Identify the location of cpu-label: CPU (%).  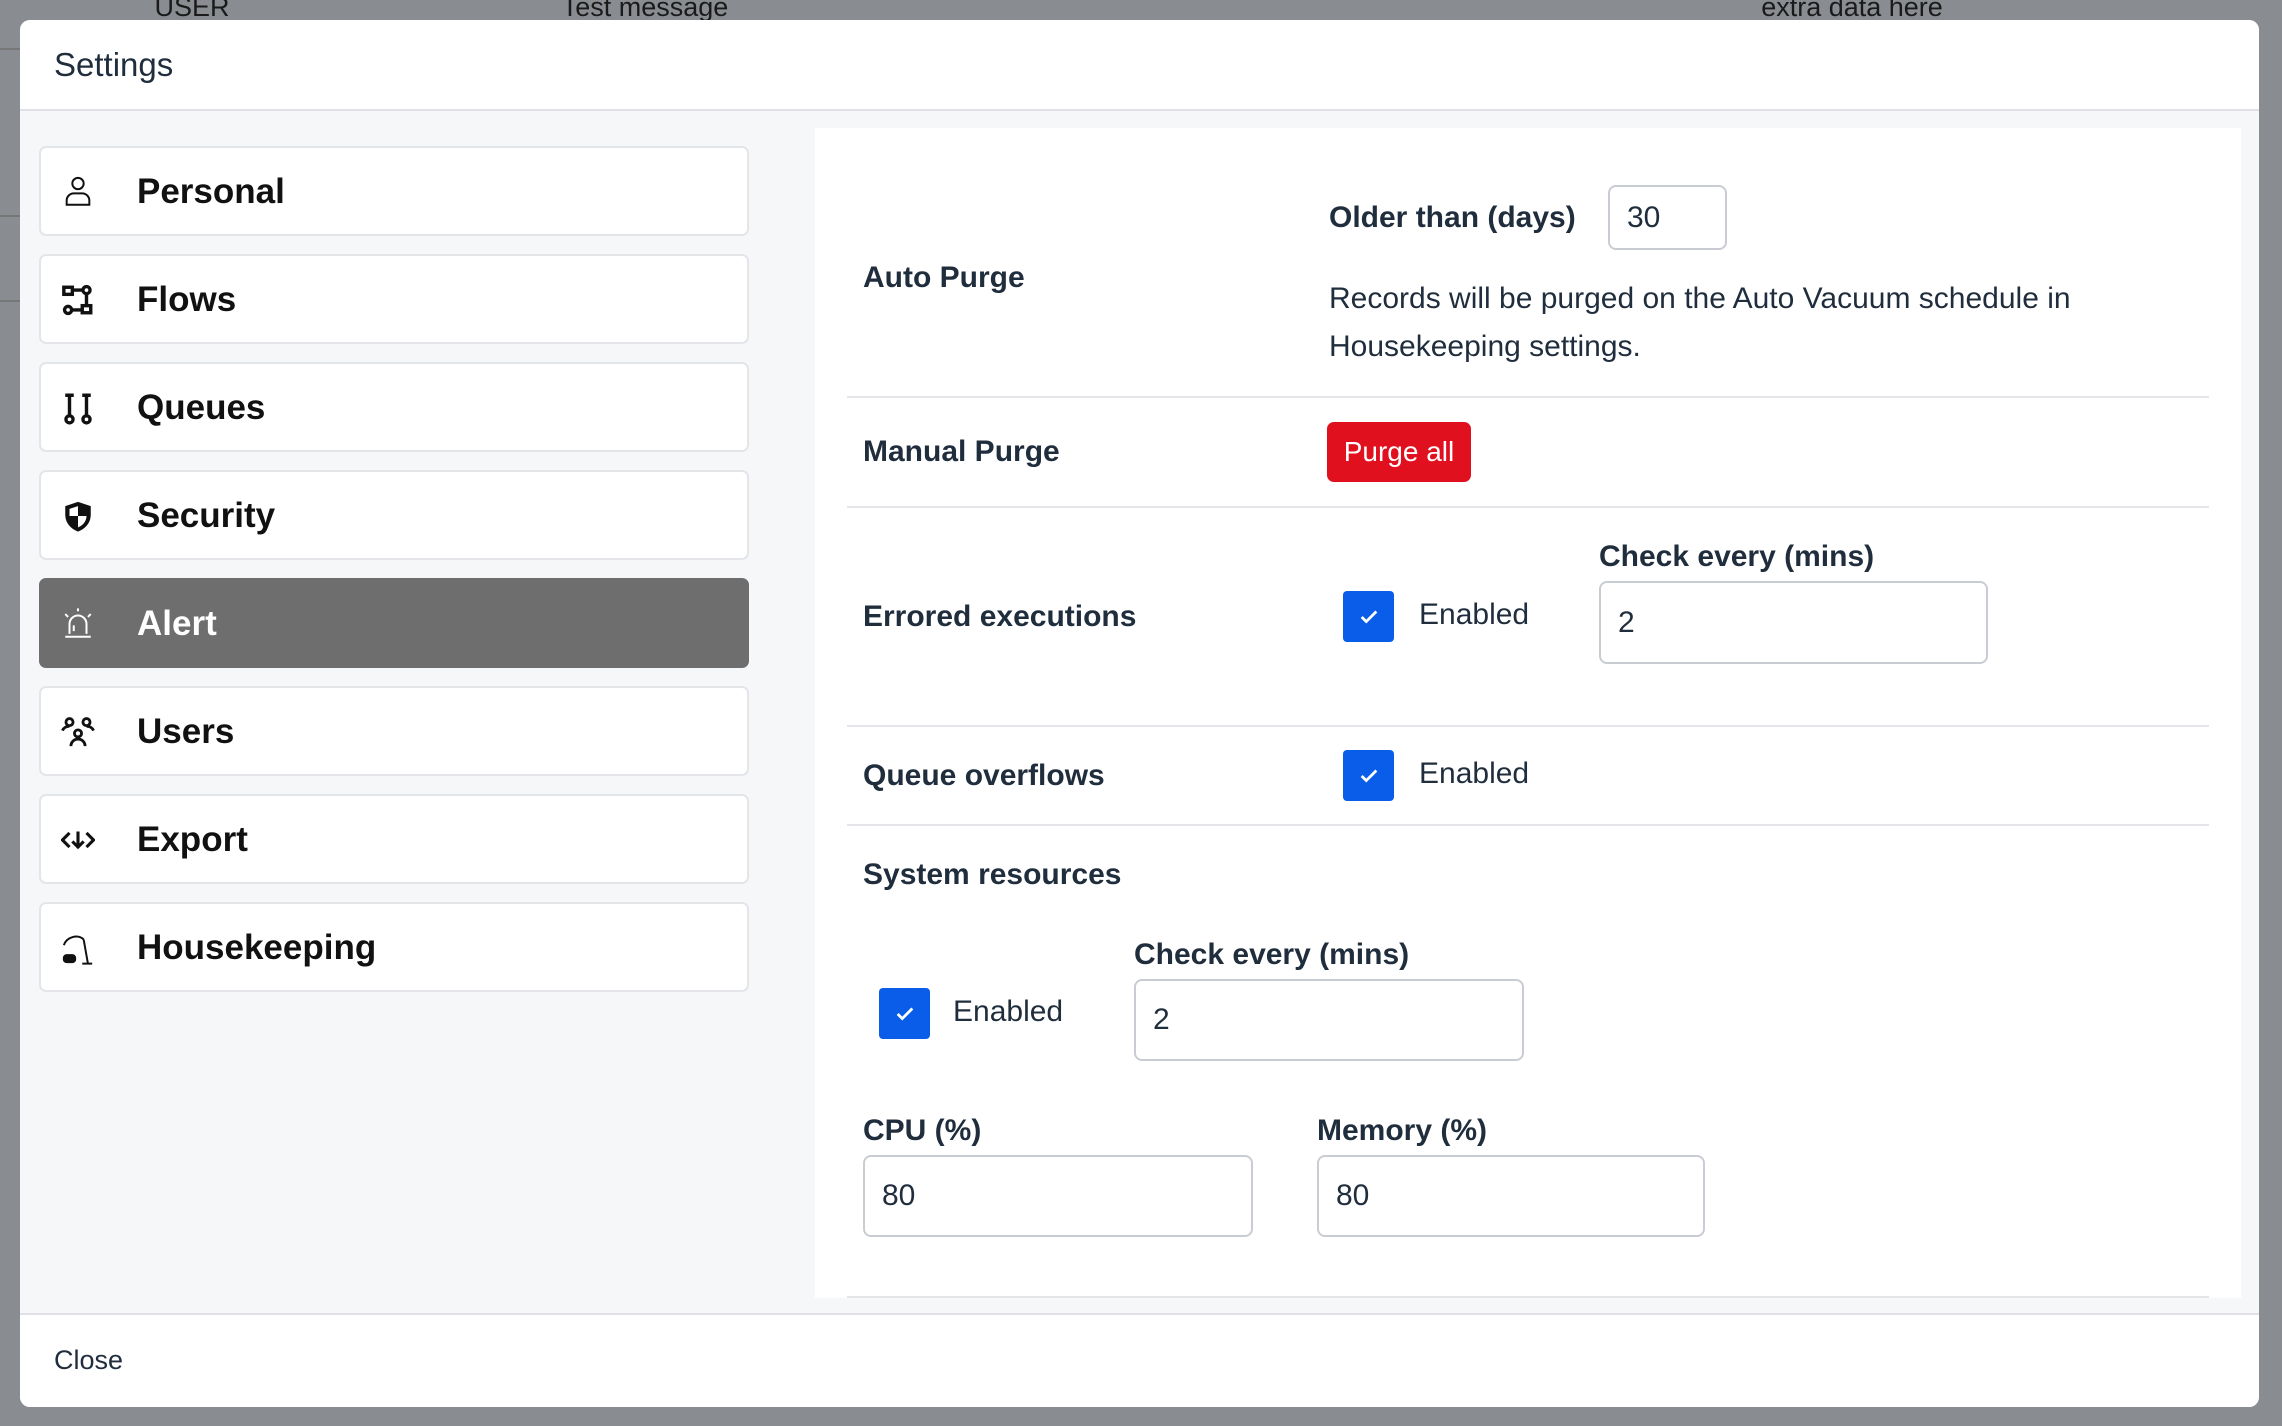
(922, 1130).